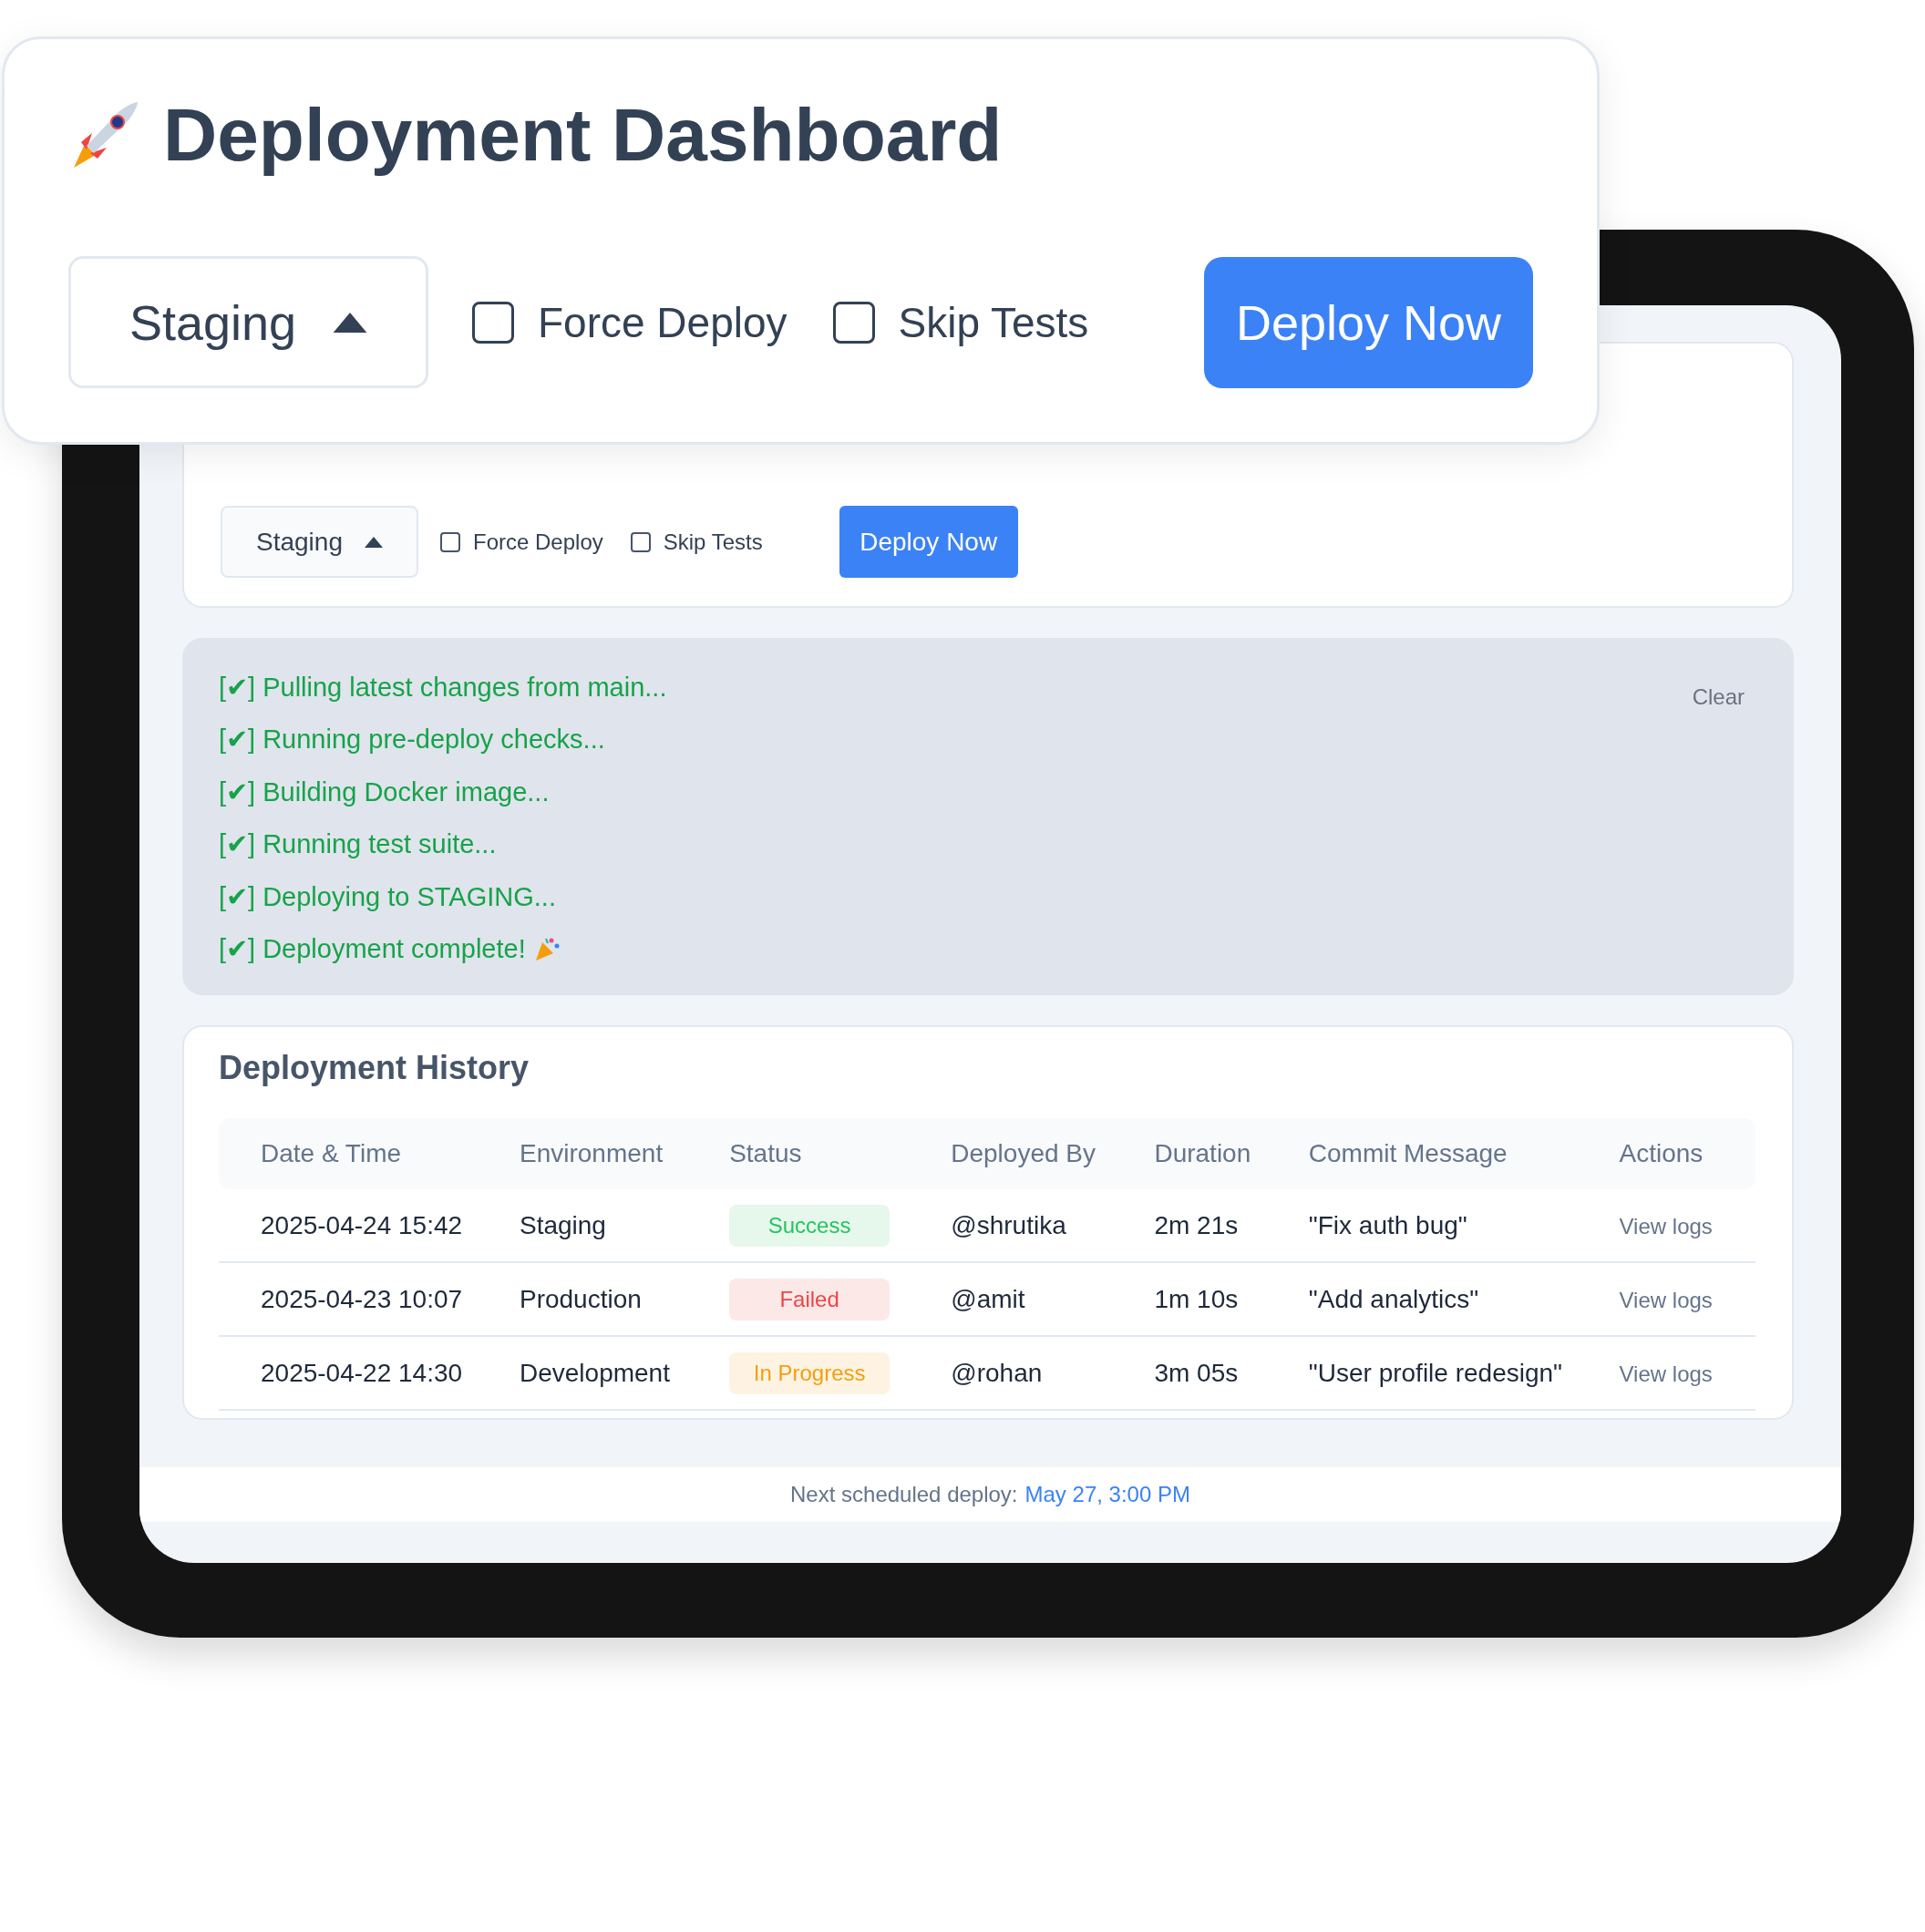  I want to click on column-header: Environment, so click(592, 1153).